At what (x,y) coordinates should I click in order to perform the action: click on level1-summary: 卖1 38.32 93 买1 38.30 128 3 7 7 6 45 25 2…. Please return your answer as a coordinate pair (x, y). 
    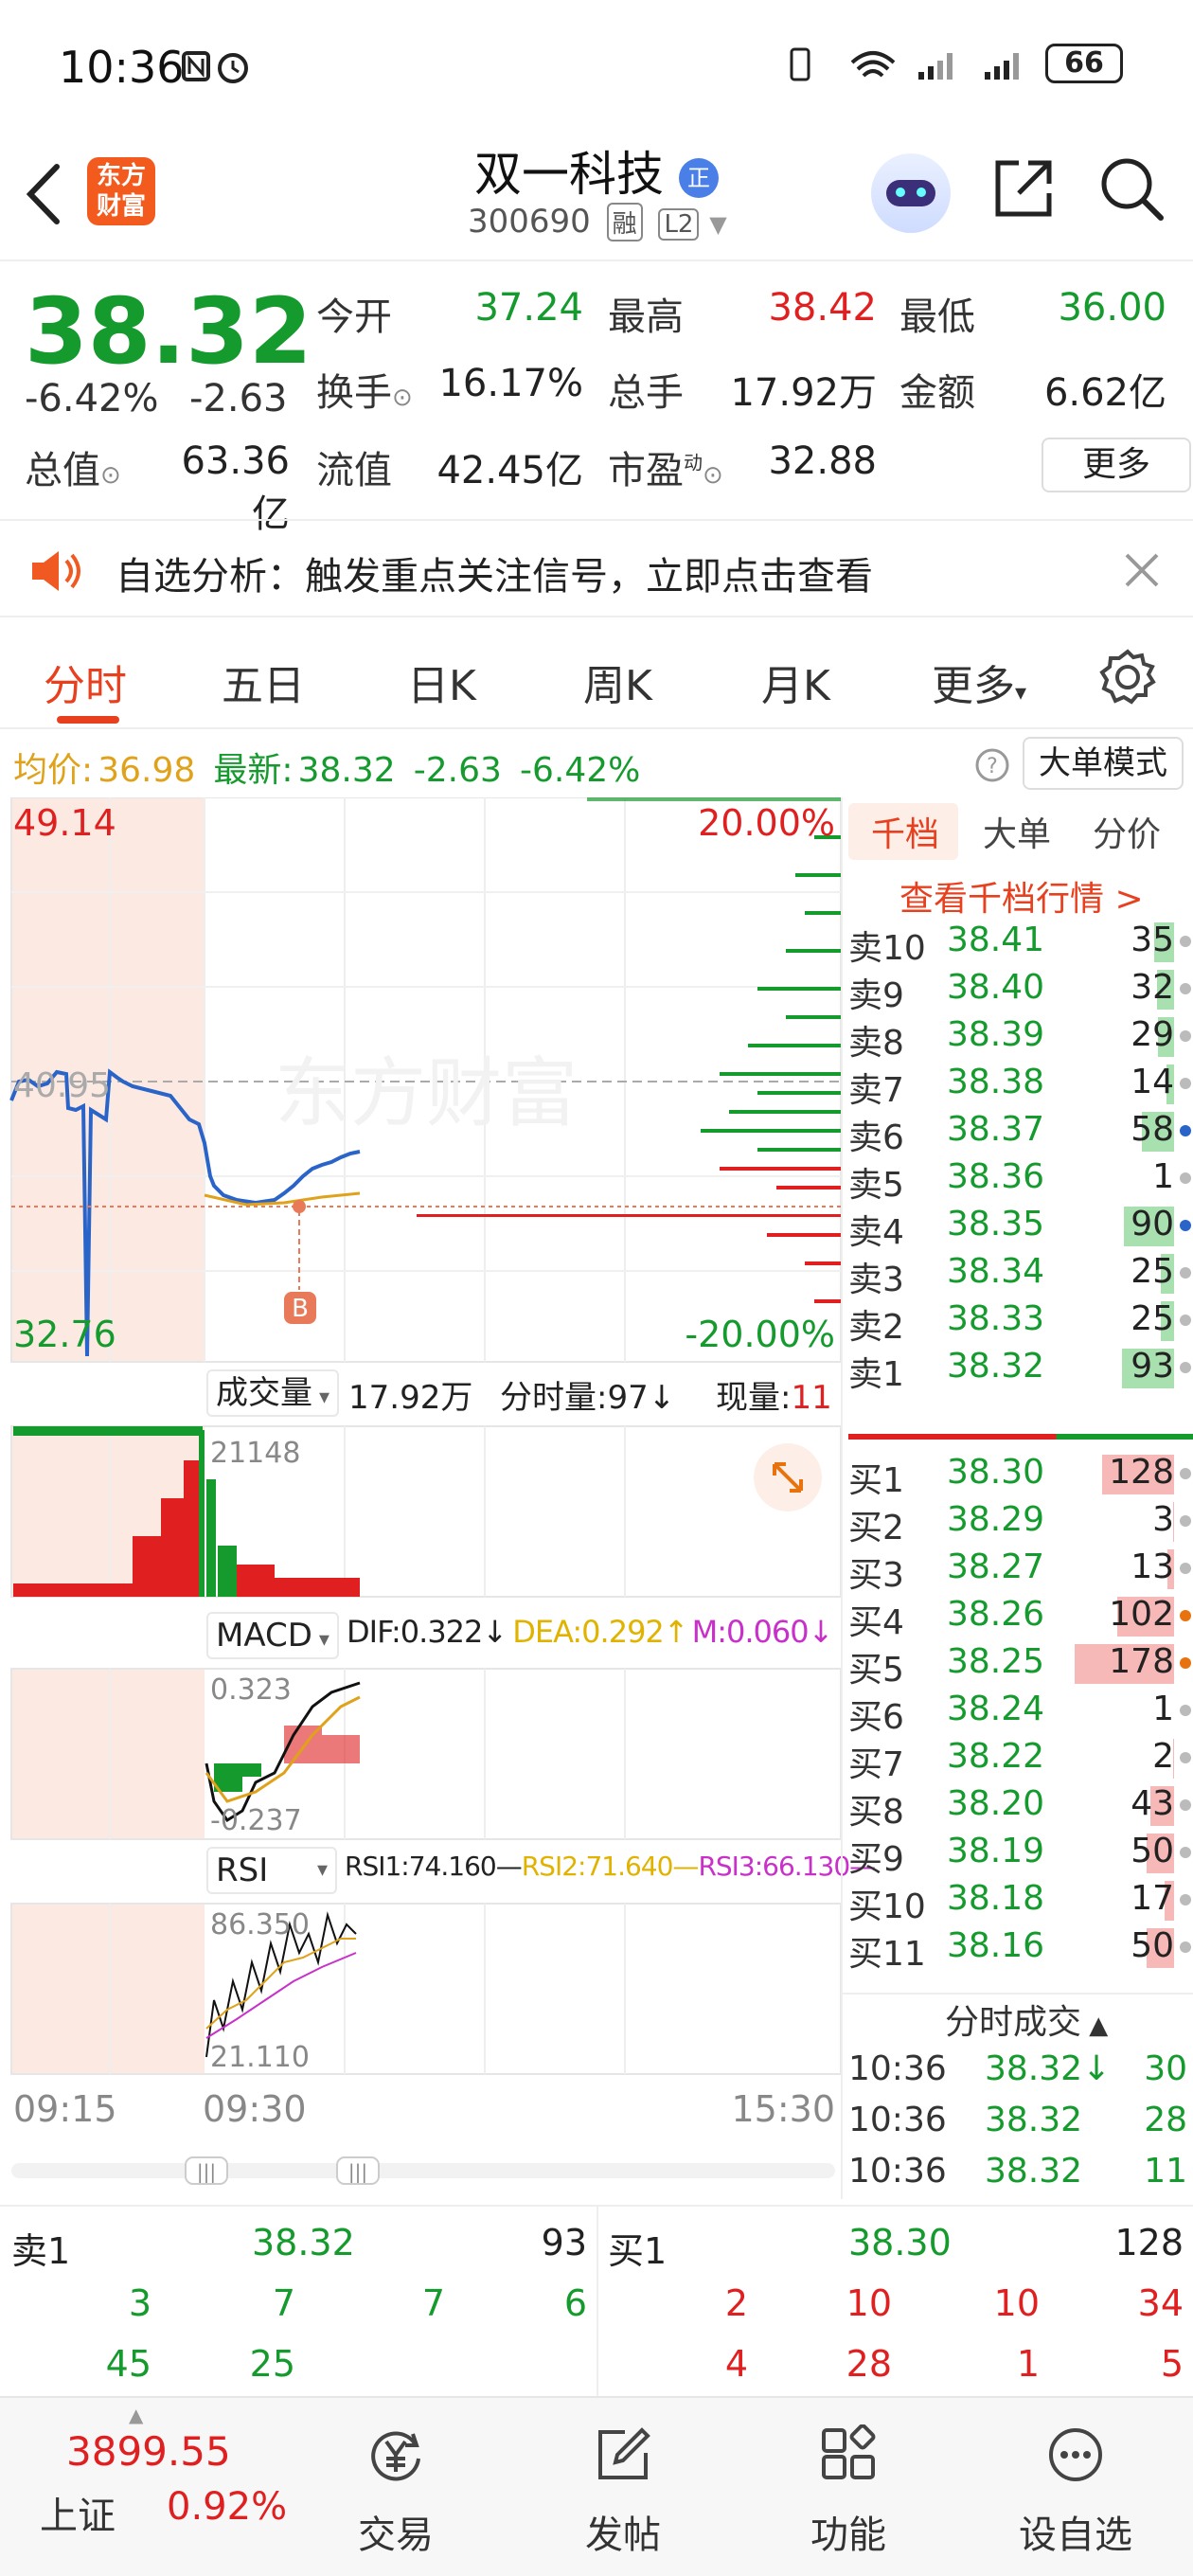
    Looking at the image, I should click on (596, 2300).